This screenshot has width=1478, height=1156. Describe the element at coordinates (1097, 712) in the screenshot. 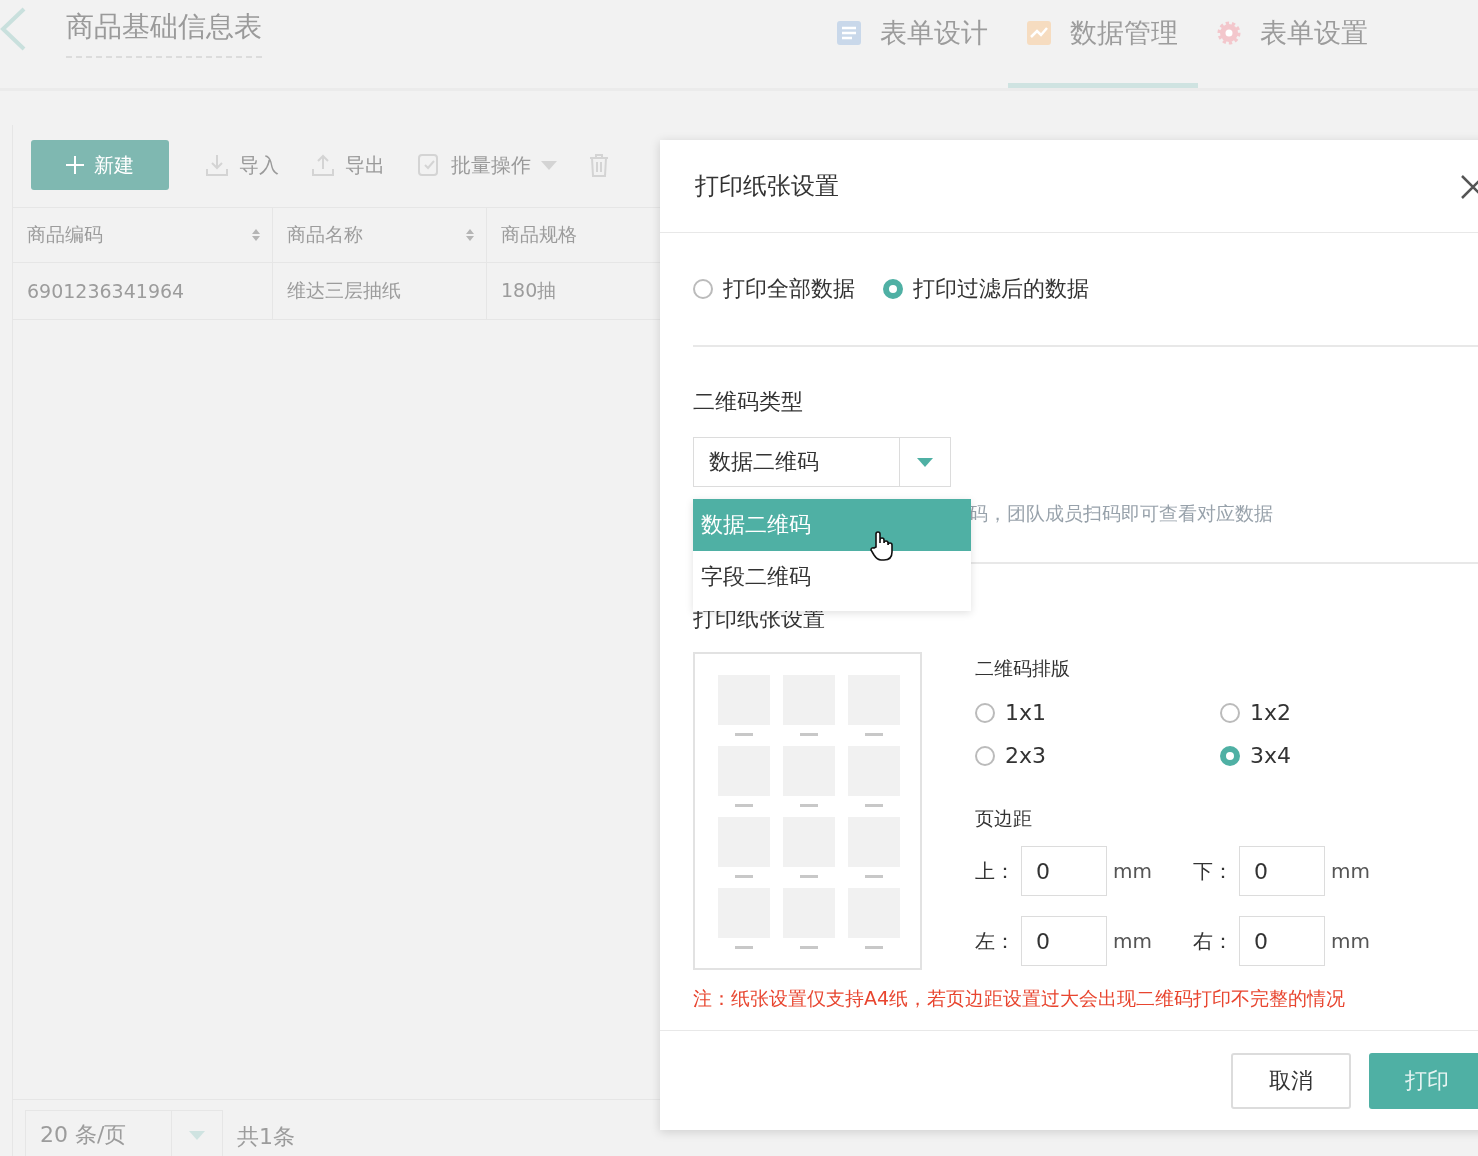

I see `layout-radio: 1x1` at that location.